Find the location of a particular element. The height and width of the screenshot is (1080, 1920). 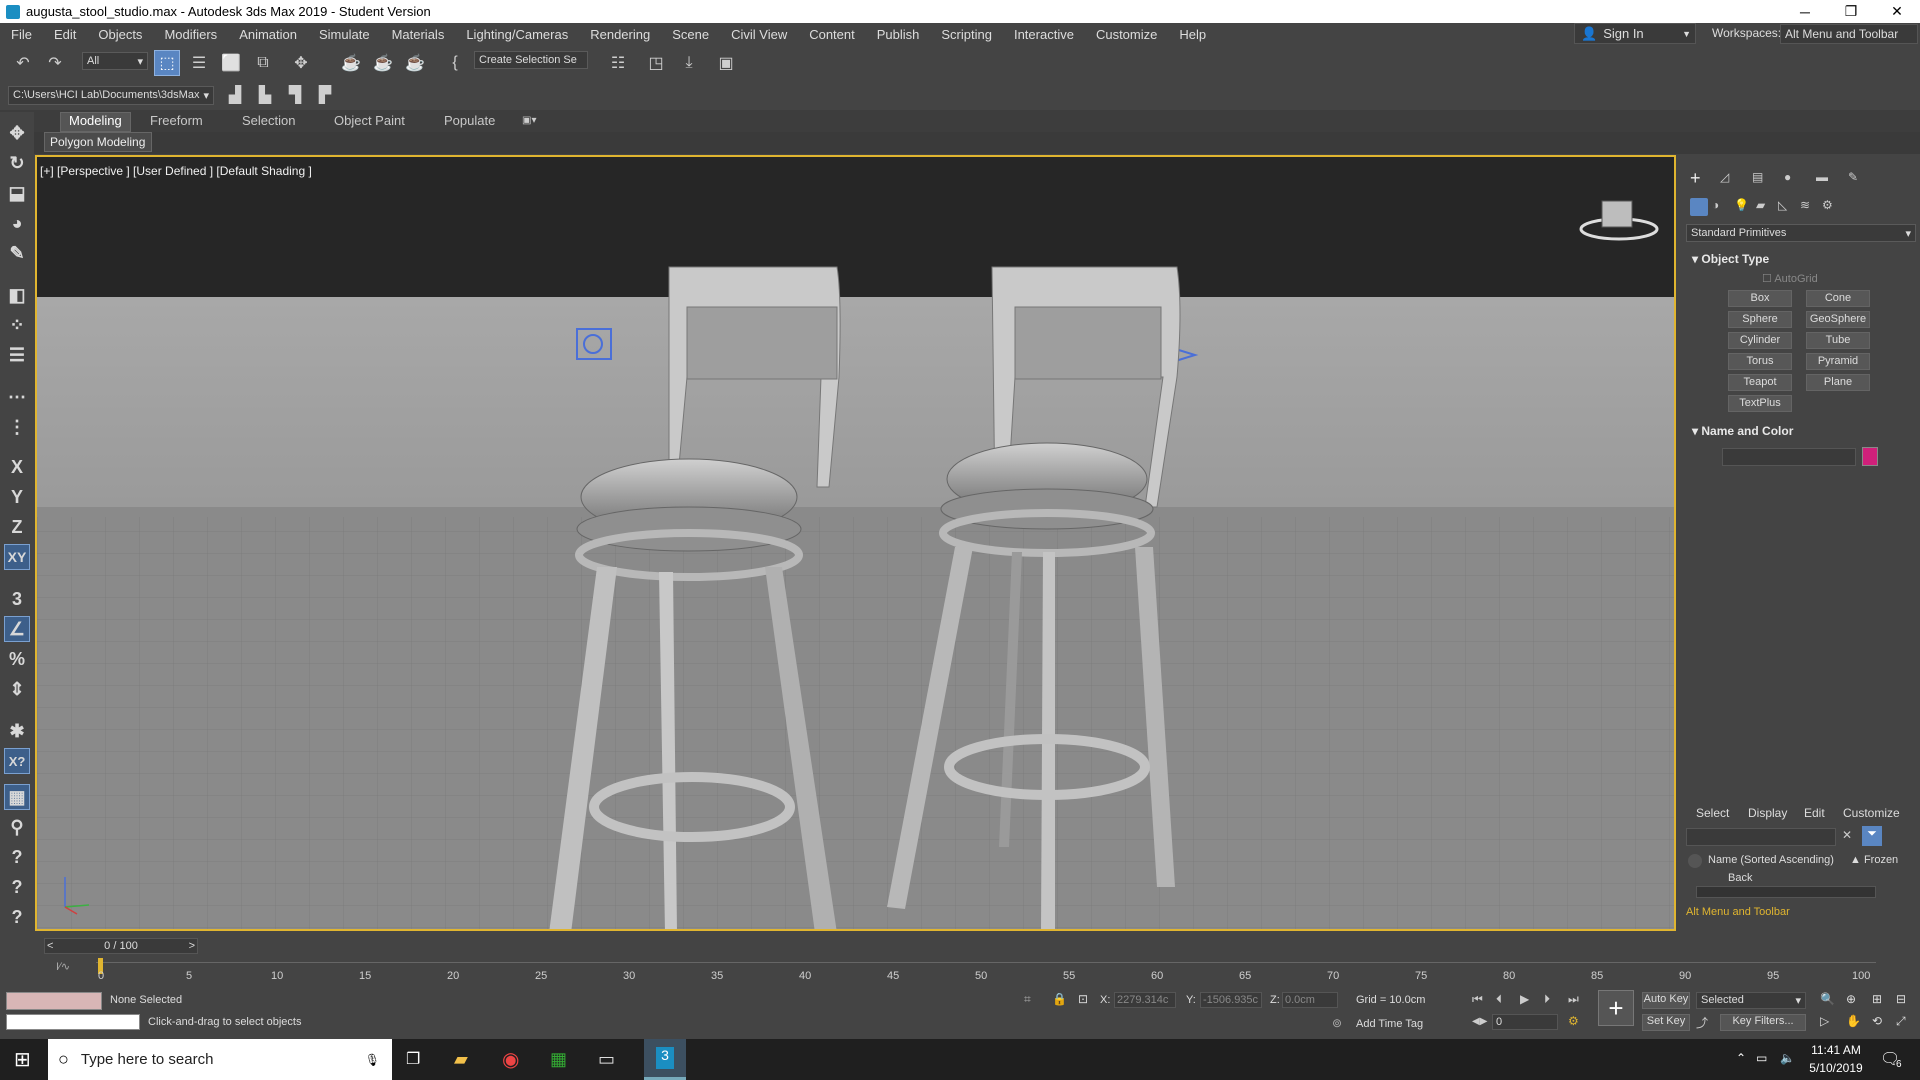

systems-icon: ⚙ is located at coordinates (1827, 205).